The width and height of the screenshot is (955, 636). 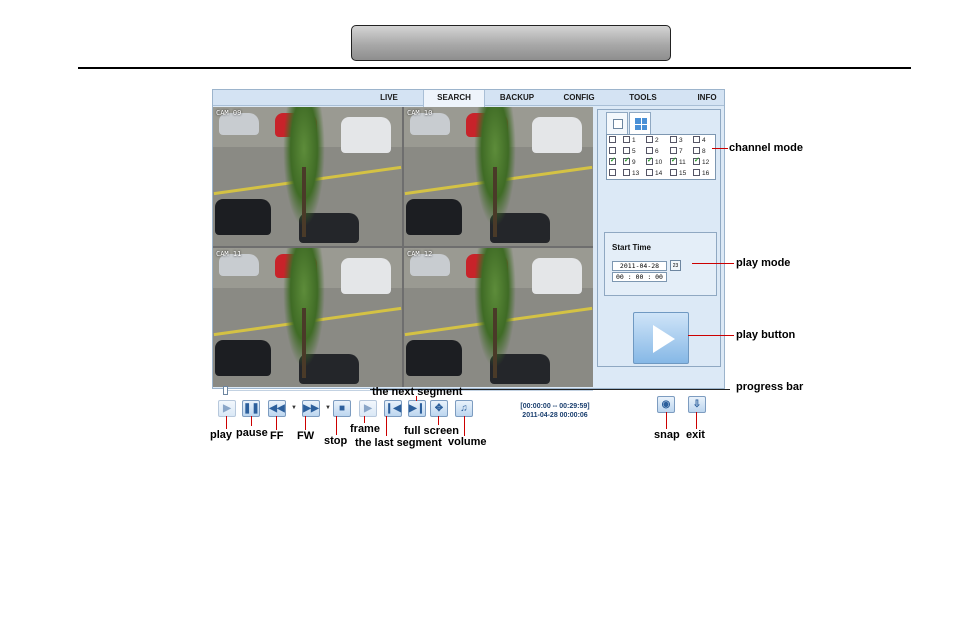 What do you see at coordinates (389, 98) in the screenshot?
I see `tab-live: LIVE` at bounding box center [389, 98].